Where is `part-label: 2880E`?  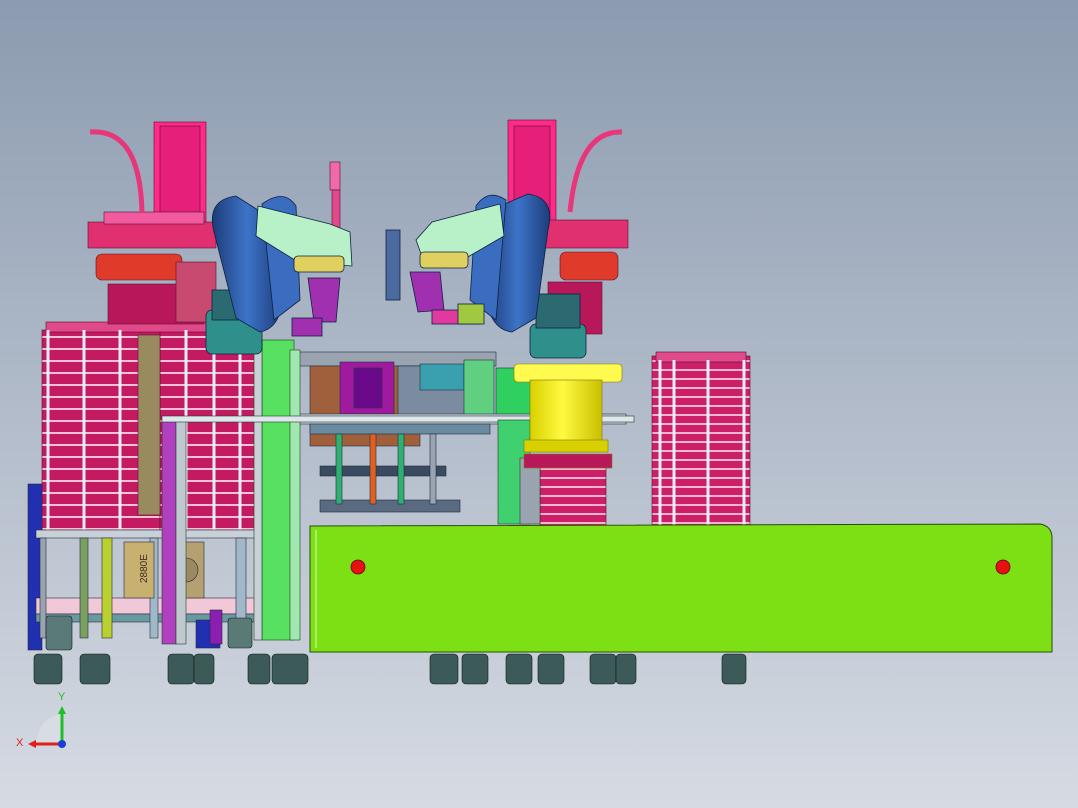 part-label: 2880E is located at coordinates (144, 568).